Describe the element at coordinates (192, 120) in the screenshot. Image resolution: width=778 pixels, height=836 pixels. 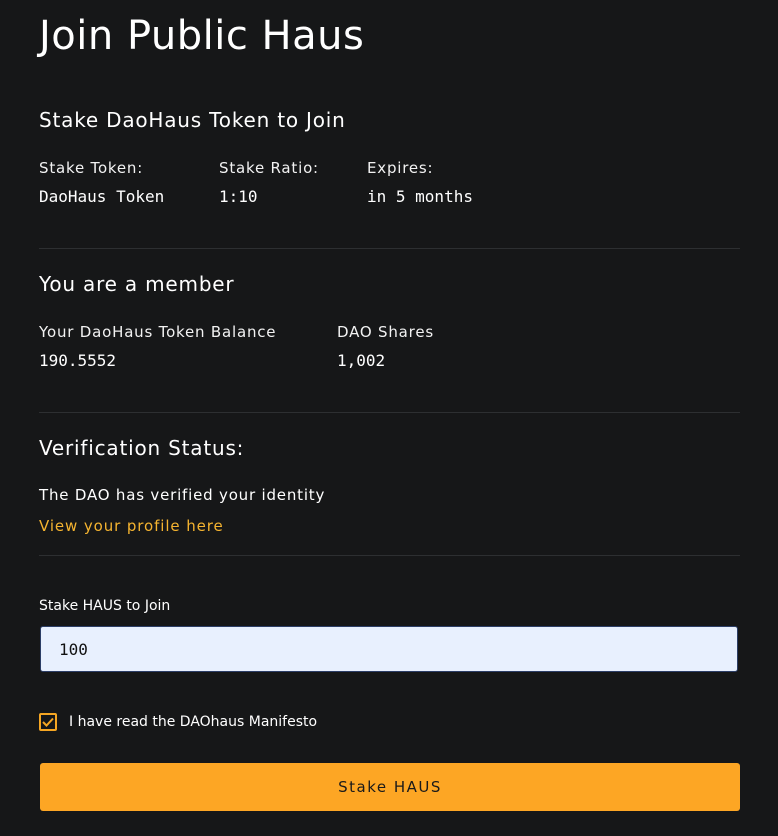
I see `stake-section-title: Stake DaoHaus Token to Join` at that location.